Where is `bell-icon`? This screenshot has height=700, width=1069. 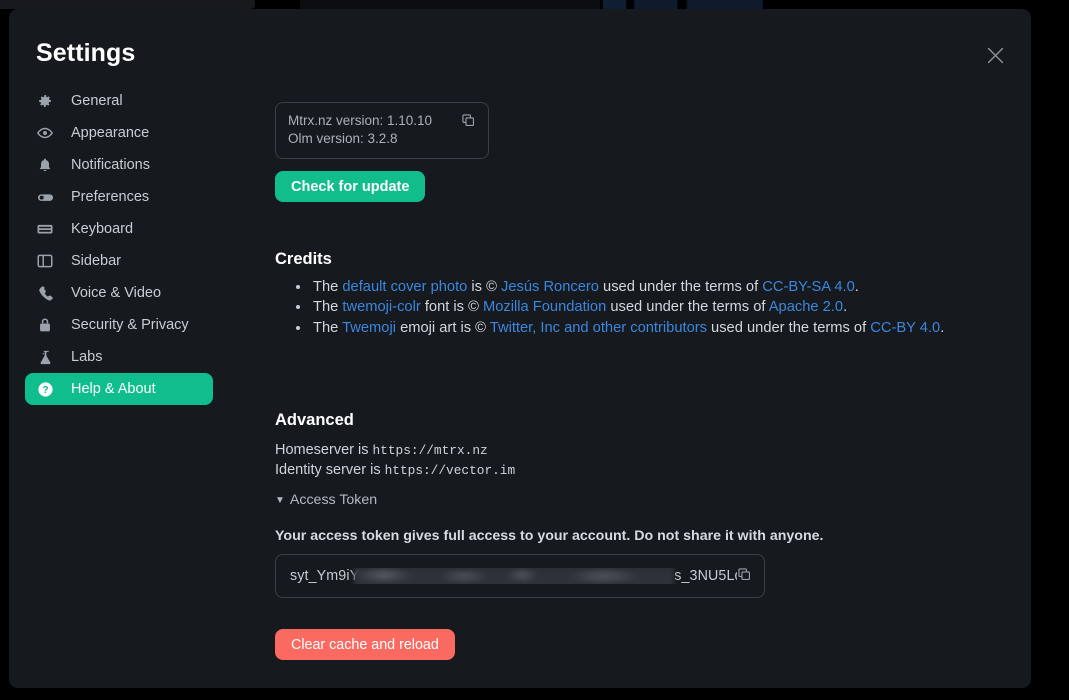
bell-icon is located at coordinates (45, 165).